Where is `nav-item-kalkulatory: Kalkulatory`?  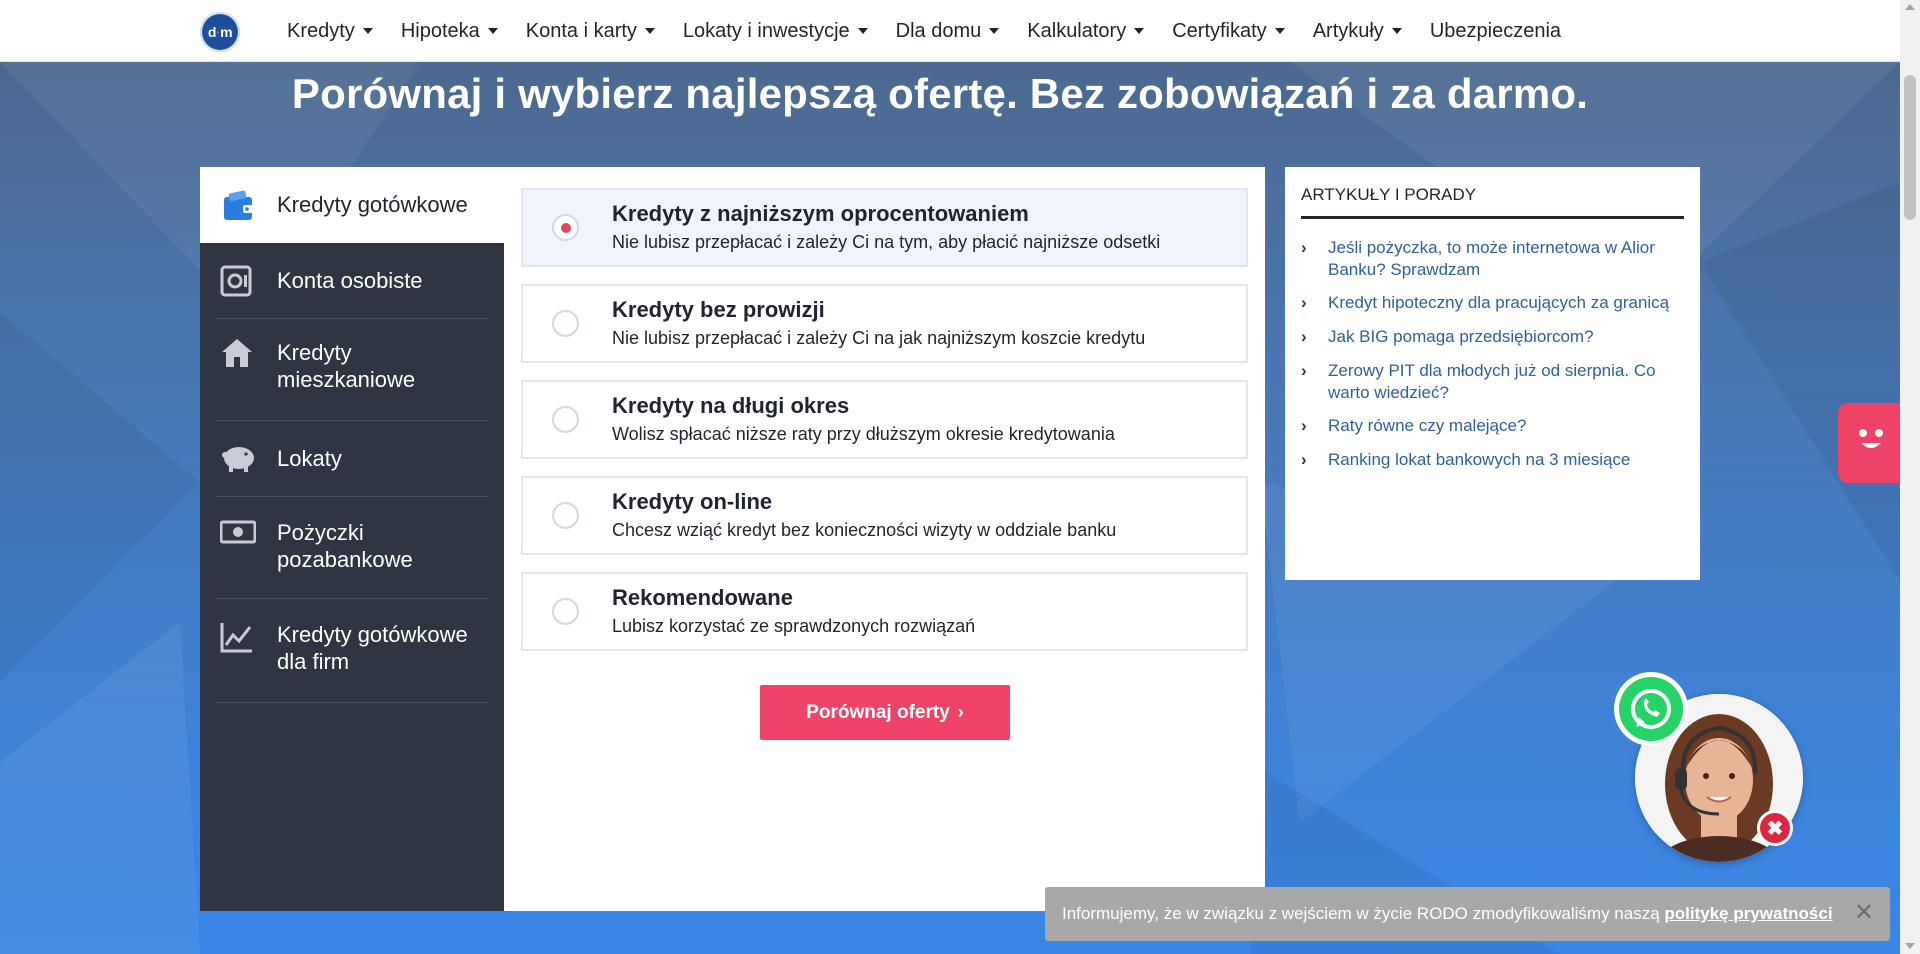
nav-item-kalkulatory: Kalkulatory is located at coordinates (1086, 31).